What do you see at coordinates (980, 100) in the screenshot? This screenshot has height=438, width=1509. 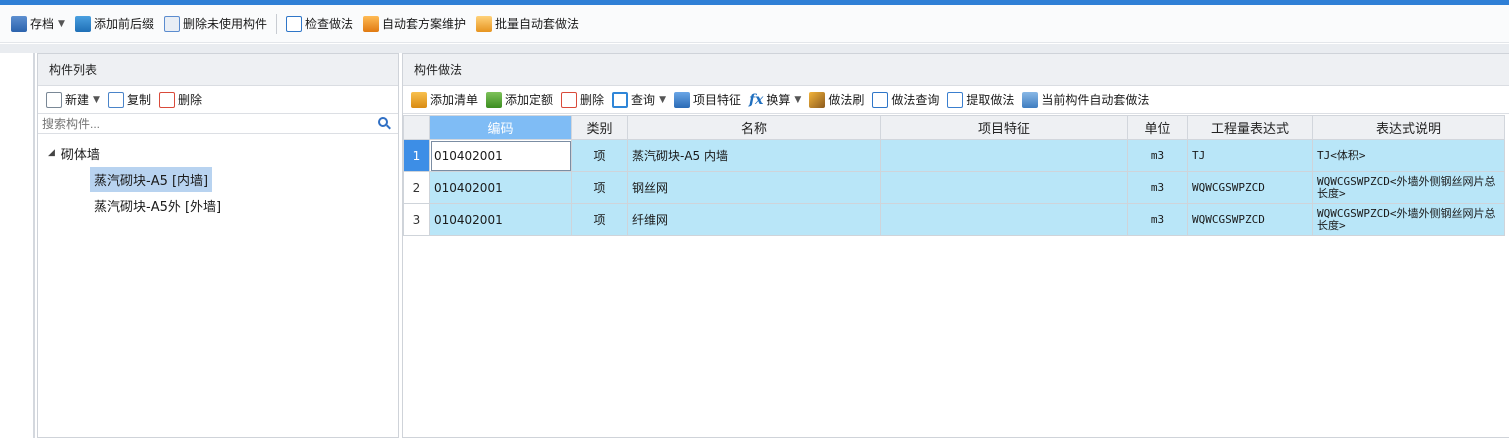 I see `extract-method-button: 提取做法` at bounding box center [980, 100].